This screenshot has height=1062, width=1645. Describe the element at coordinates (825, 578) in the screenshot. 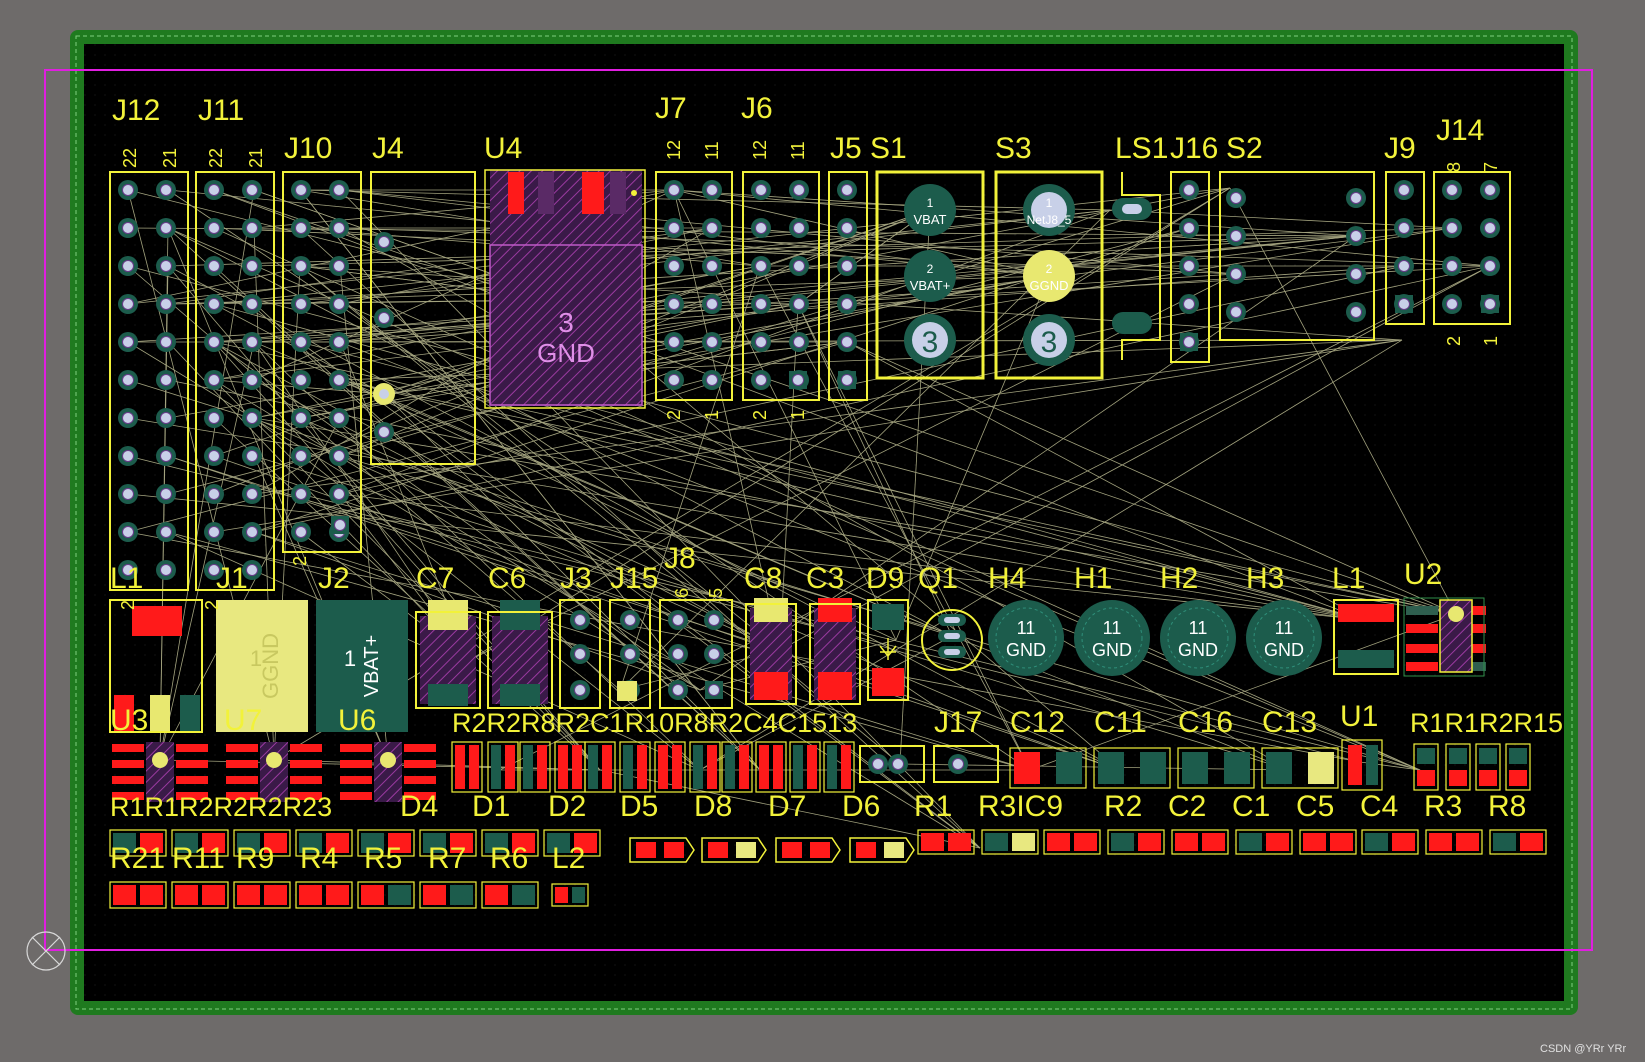

I see `designator-c3: C3` at that location.